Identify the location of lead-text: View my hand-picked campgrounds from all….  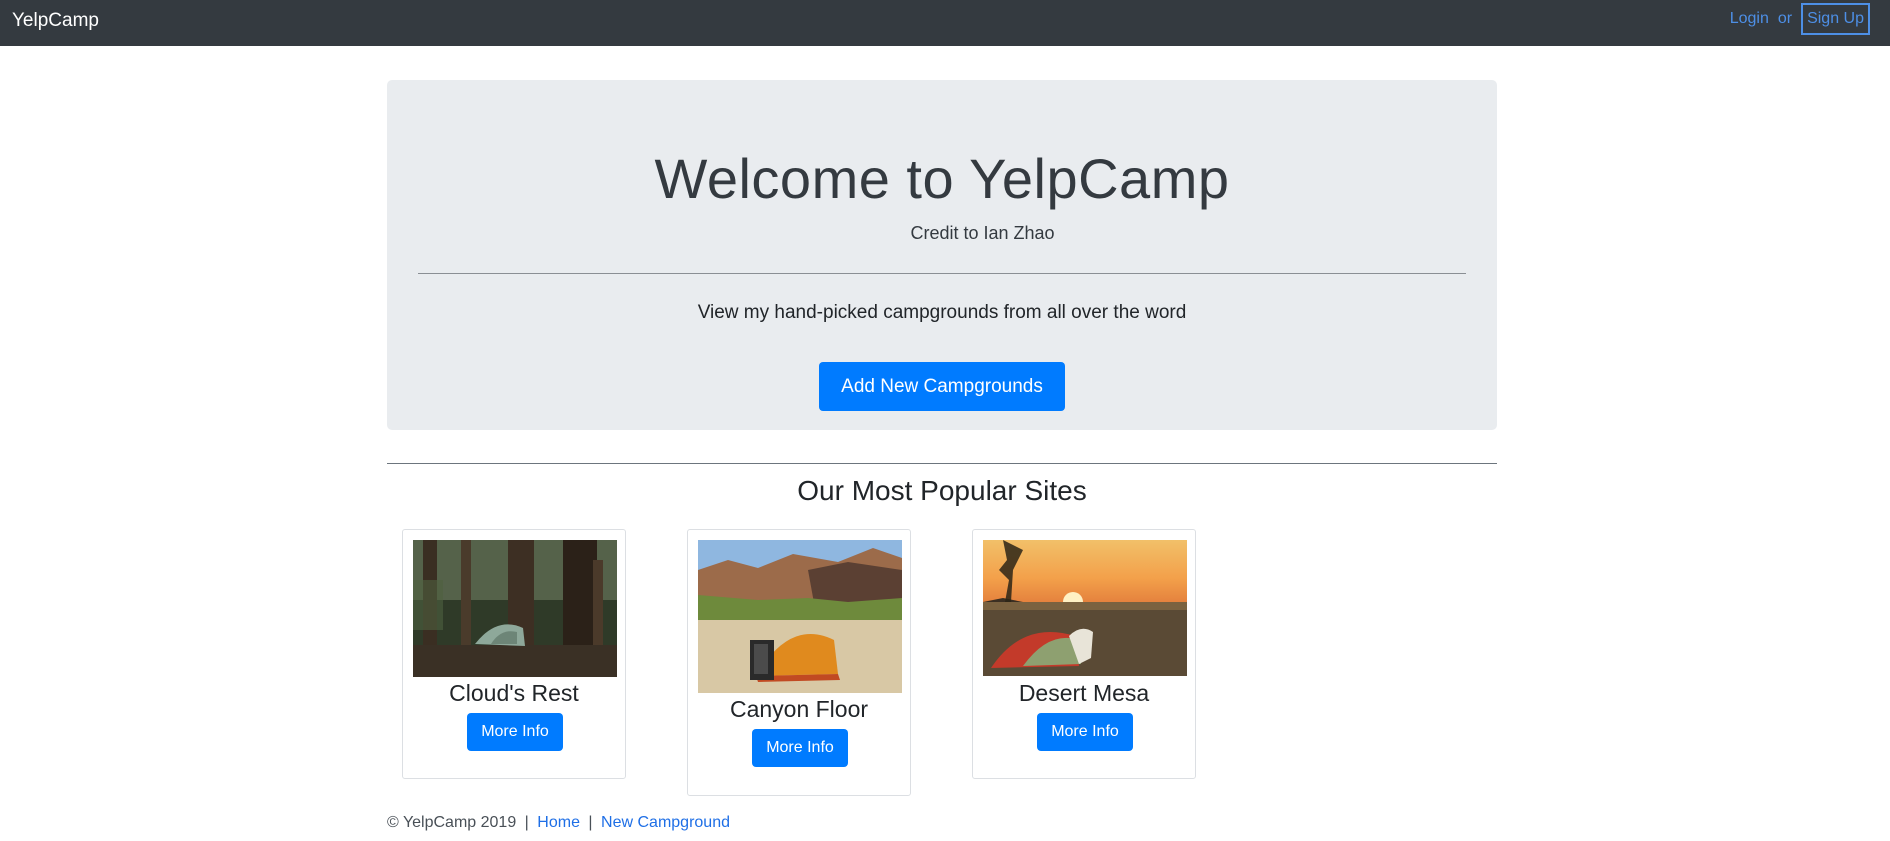
(942, 312).